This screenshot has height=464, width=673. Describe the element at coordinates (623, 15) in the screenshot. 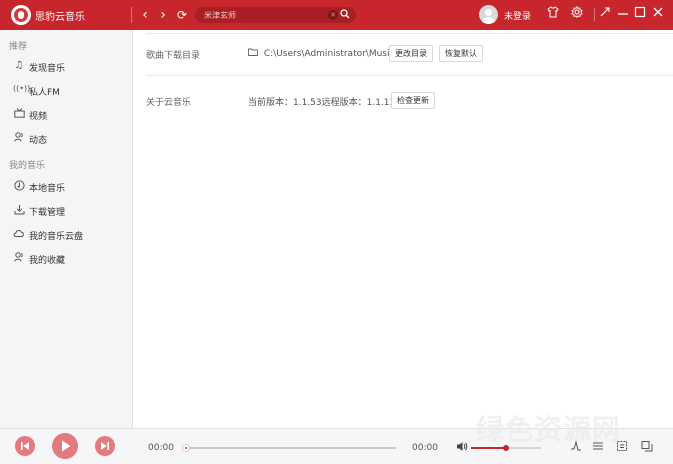

I see `minimize-icon` at that location.